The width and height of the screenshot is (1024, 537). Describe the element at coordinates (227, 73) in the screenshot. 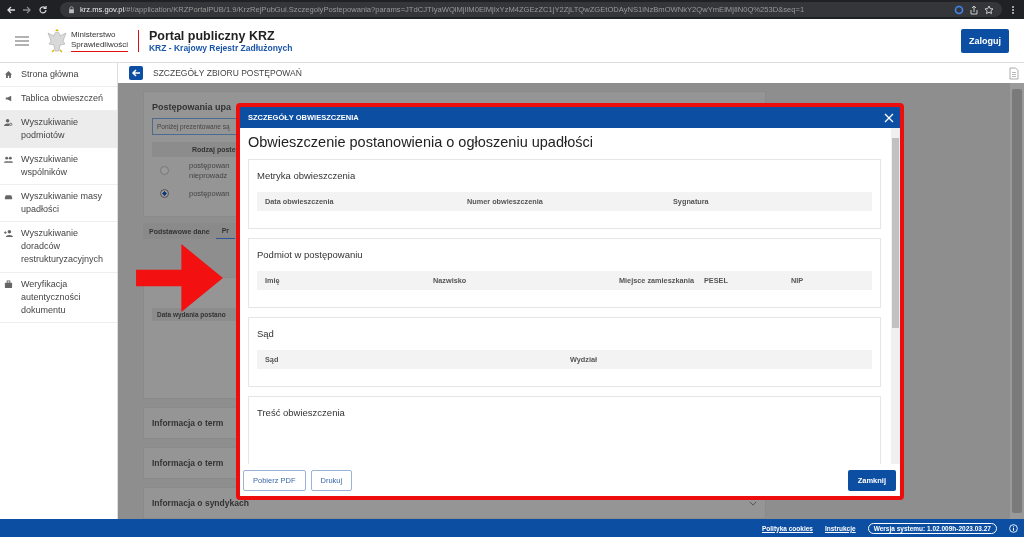

I see `page-title: SZCZEGÓŁY ZBIORU POSTĘPOWAŃ` at that location.